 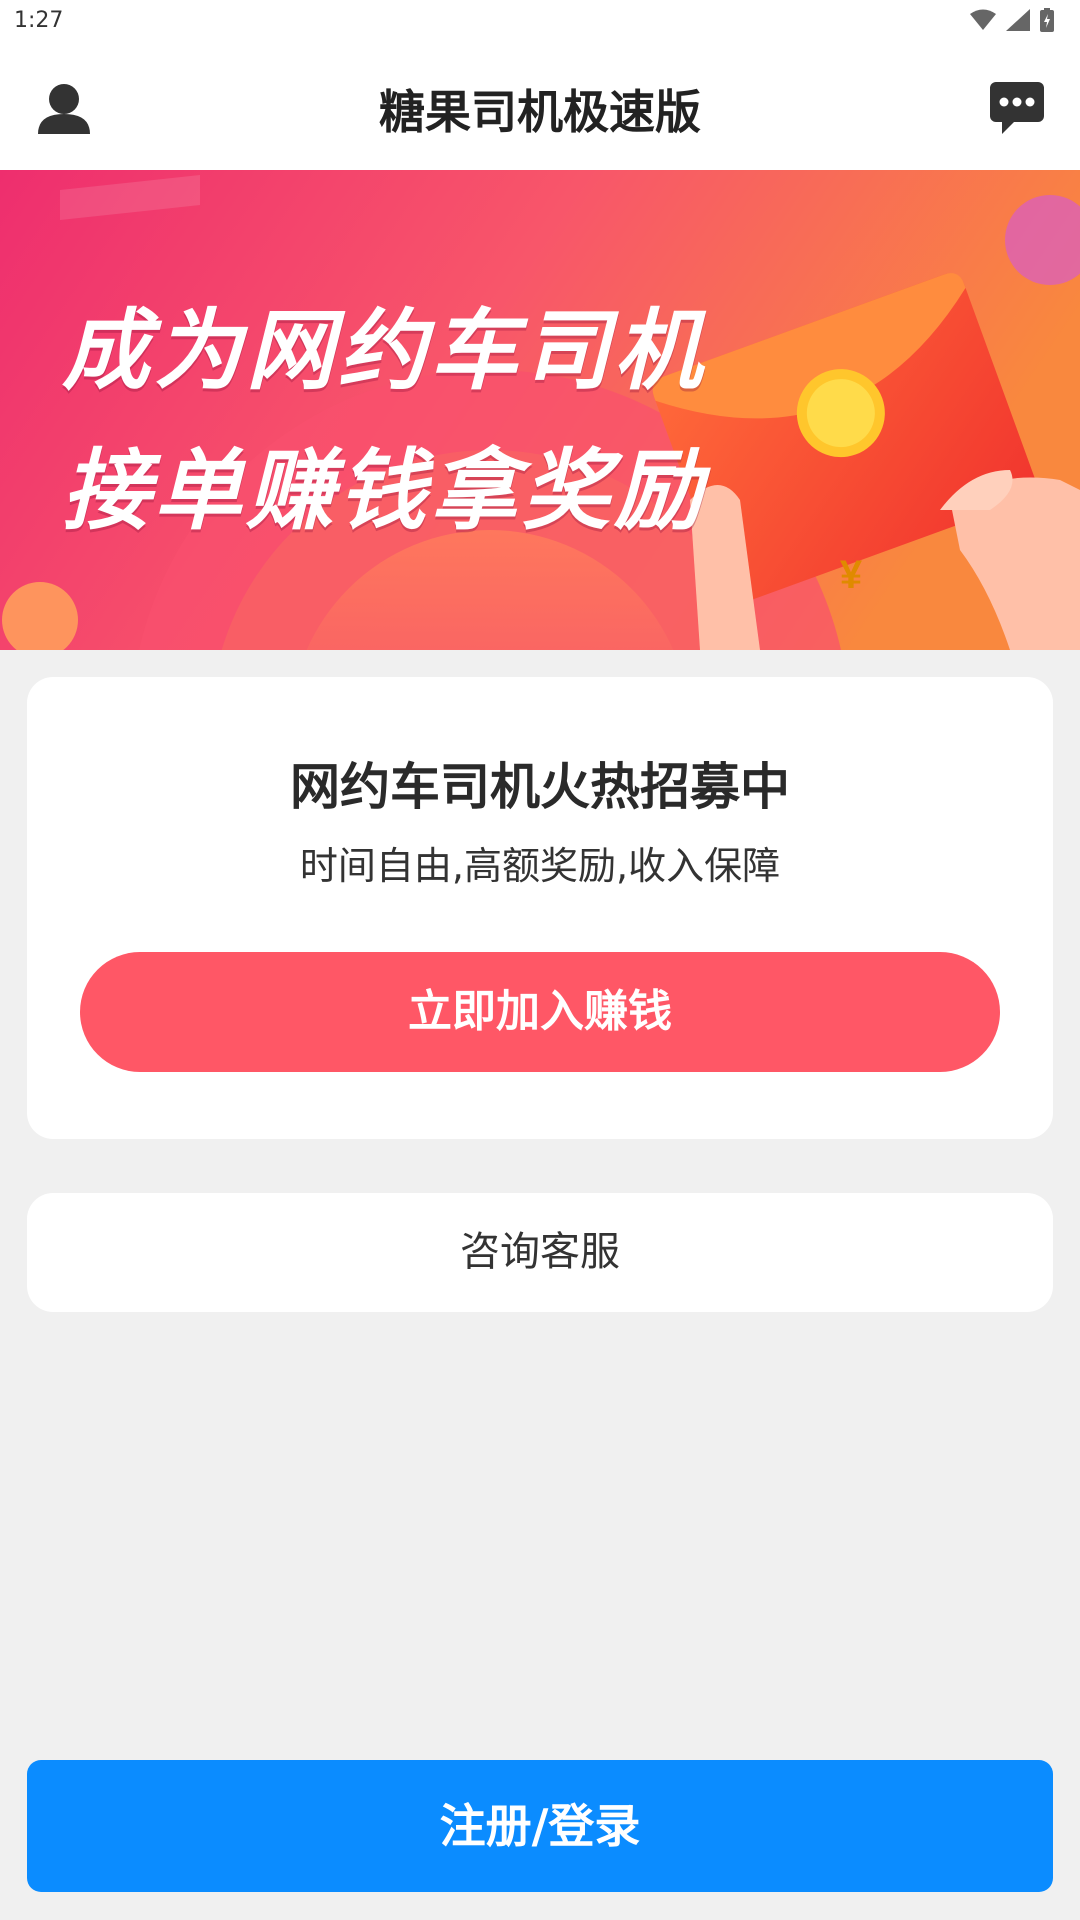 I want to click on battery-icon, so click(x=1047, y=20).